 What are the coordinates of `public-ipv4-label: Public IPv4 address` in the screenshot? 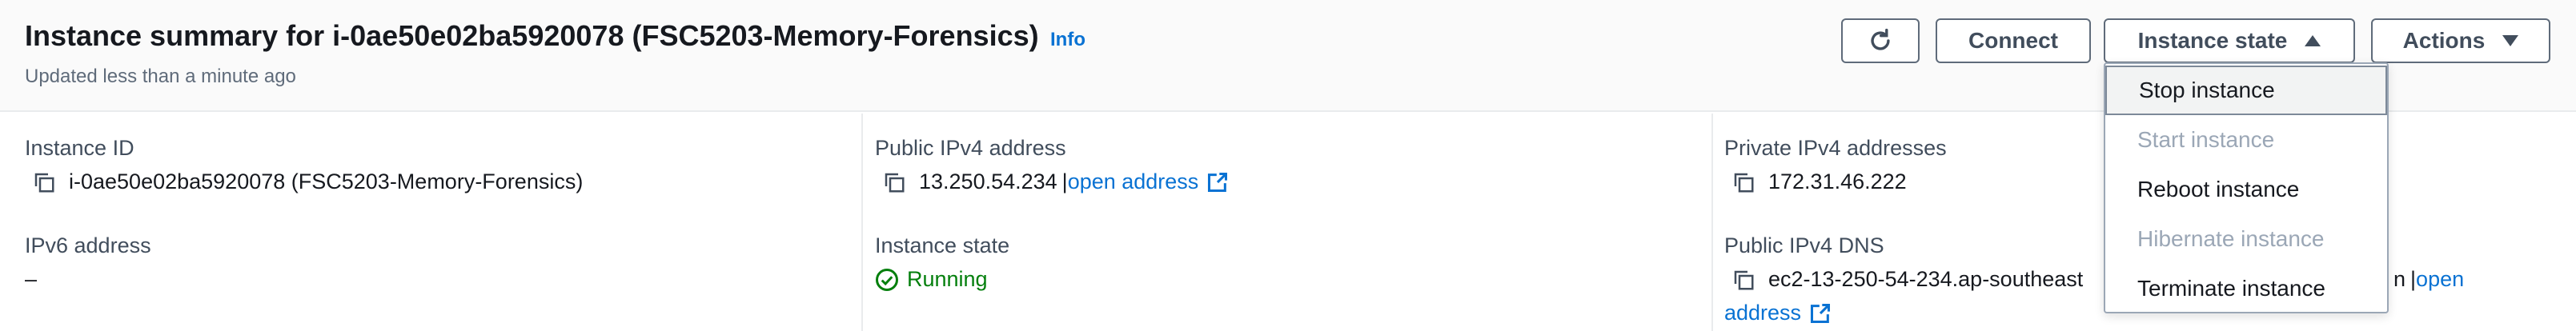 It's located at (970, 148).